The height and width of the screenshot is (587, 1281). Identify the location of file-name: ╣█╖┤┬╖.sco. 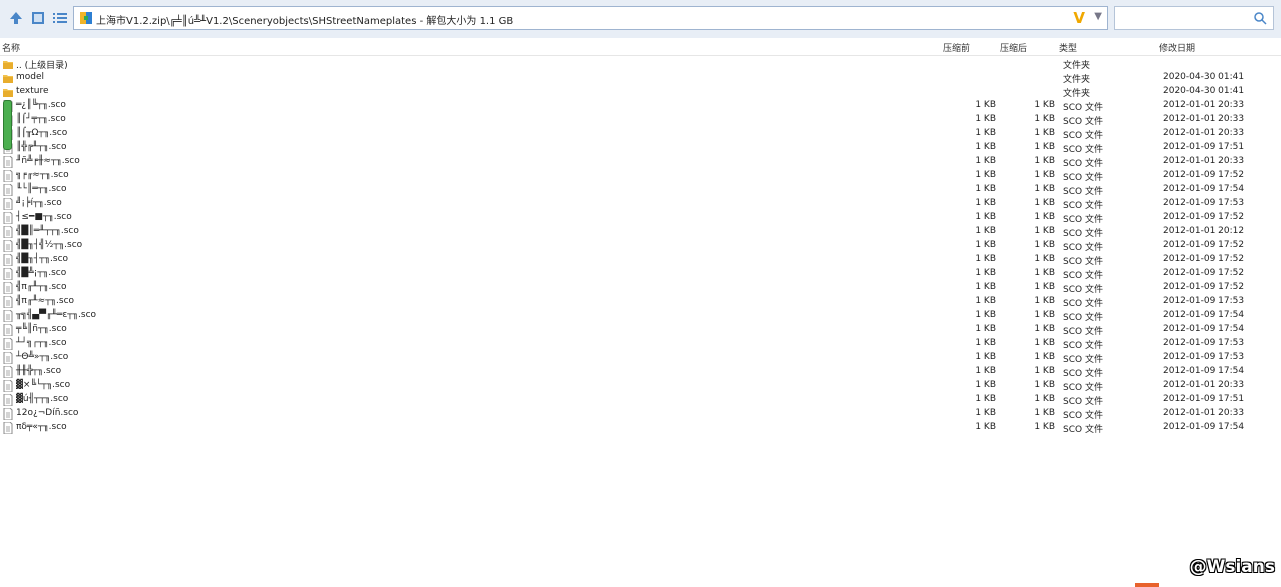
(42, 259).